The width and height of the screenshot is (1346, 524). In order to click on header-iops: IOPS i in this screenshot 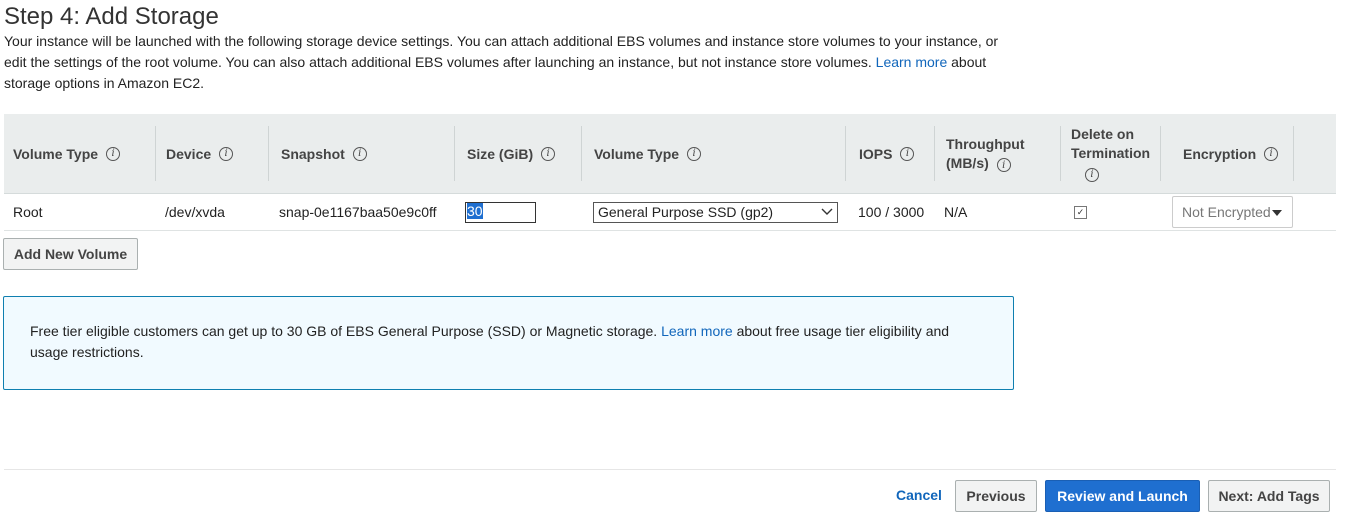, I will do `click(890, 153)`.